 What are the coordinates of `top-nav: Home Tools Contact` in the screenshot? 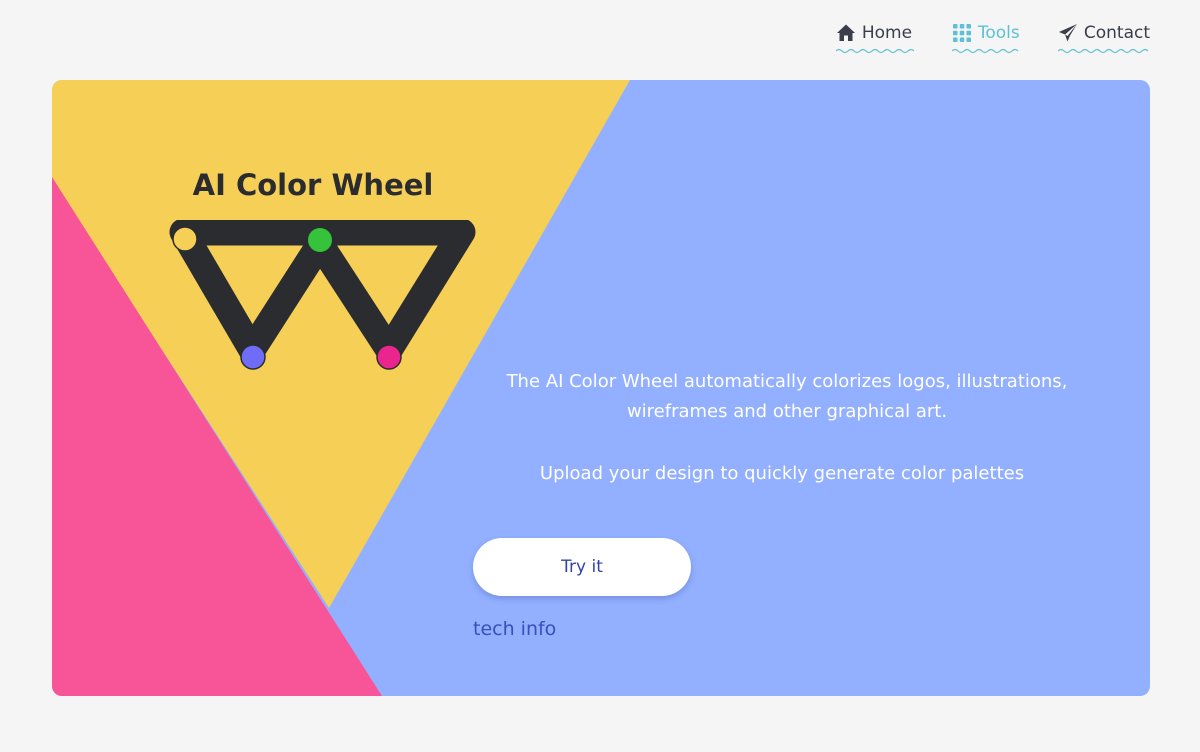 It's located at (992, 37).